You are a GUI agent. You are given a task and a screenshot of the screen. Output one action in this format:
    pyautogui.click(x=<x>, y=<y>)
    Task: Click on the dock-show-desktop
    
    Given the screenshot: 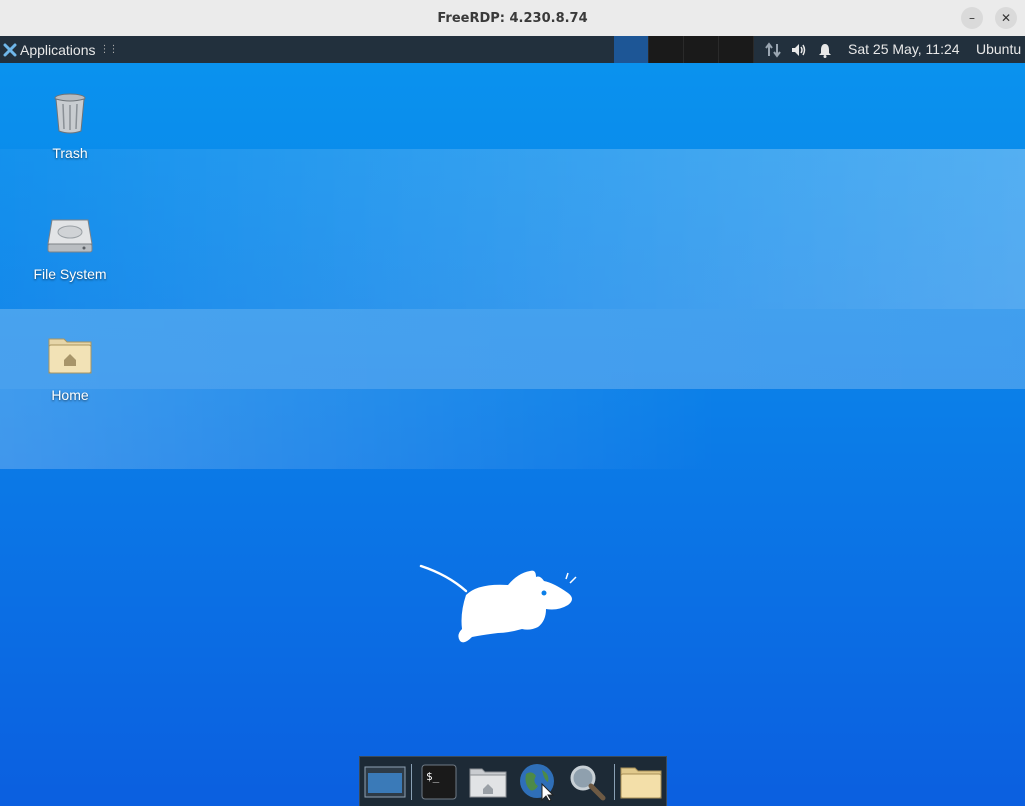 What is the action you would take?
    pyautogui.click(x=384, y=782)
    